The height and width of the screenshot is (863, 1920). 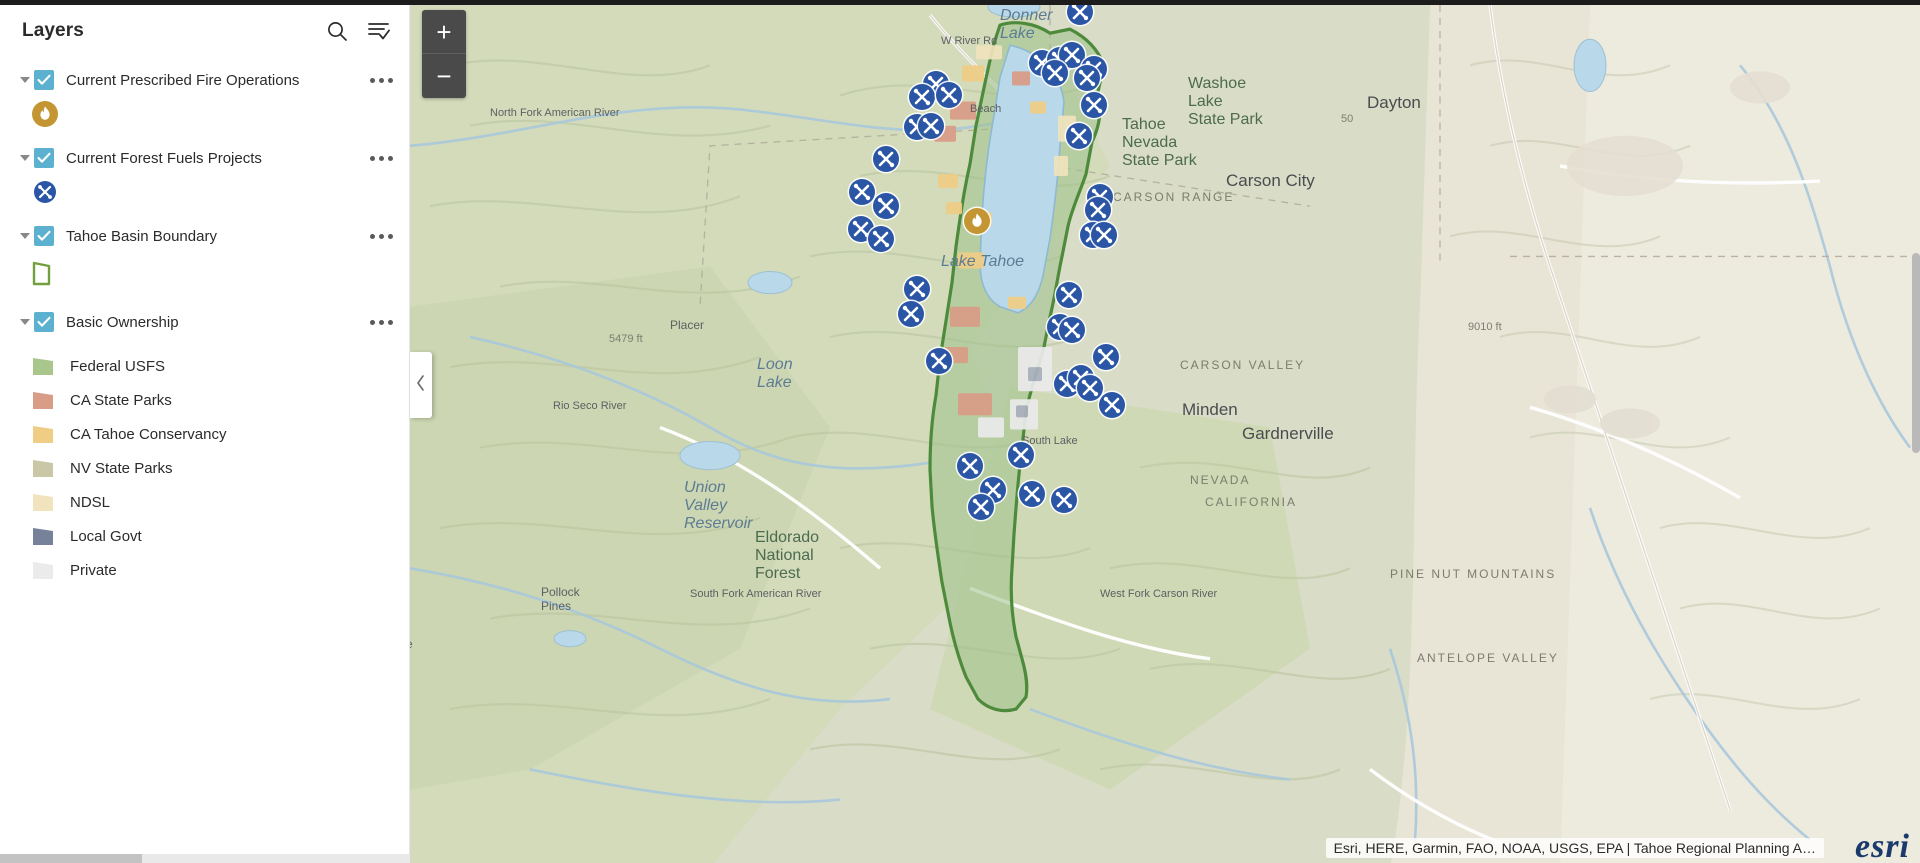 I want to click on layer-label: Tahoe Basin Boundary, so click(x=141, y=236).